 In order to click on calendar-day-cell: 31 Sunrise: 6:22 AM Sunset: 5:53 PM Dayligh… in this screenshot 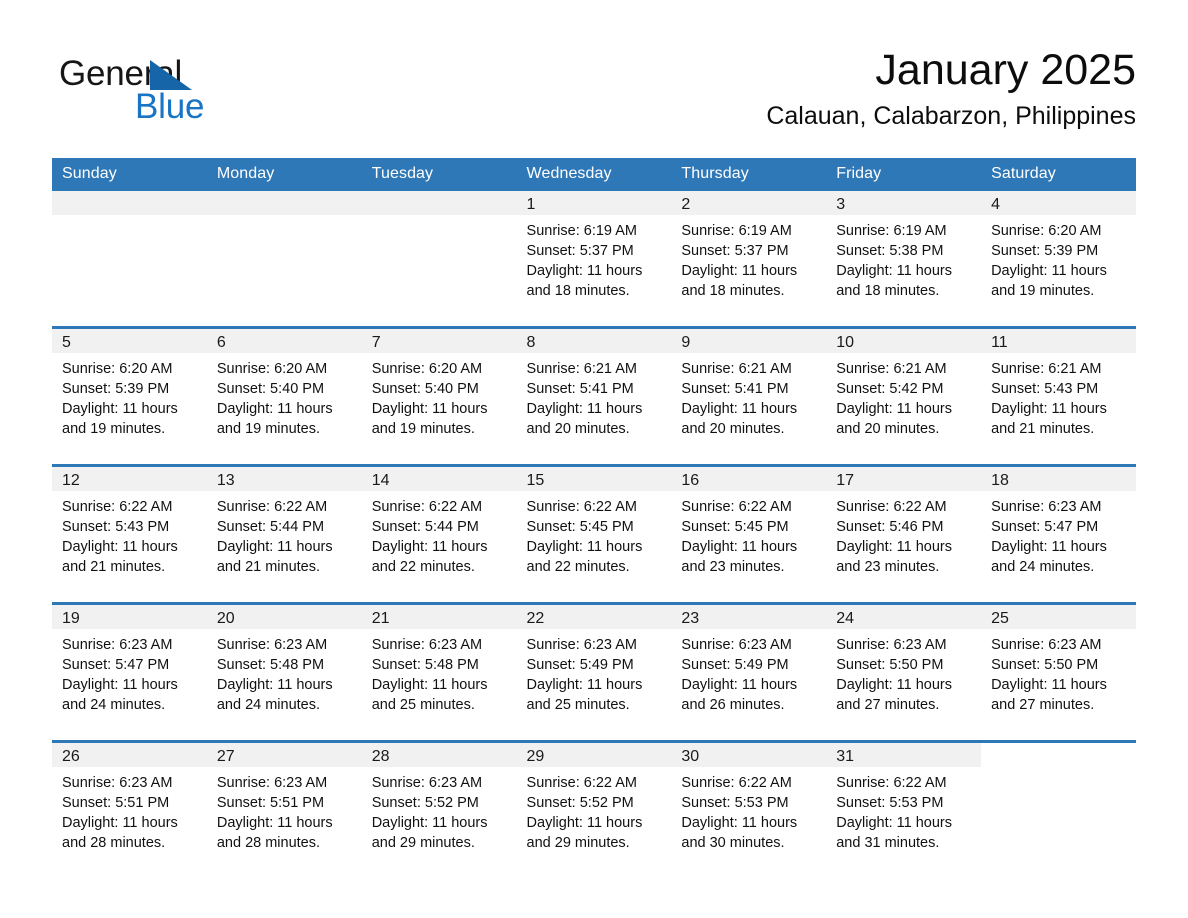, I will do `click(904, 809)`.